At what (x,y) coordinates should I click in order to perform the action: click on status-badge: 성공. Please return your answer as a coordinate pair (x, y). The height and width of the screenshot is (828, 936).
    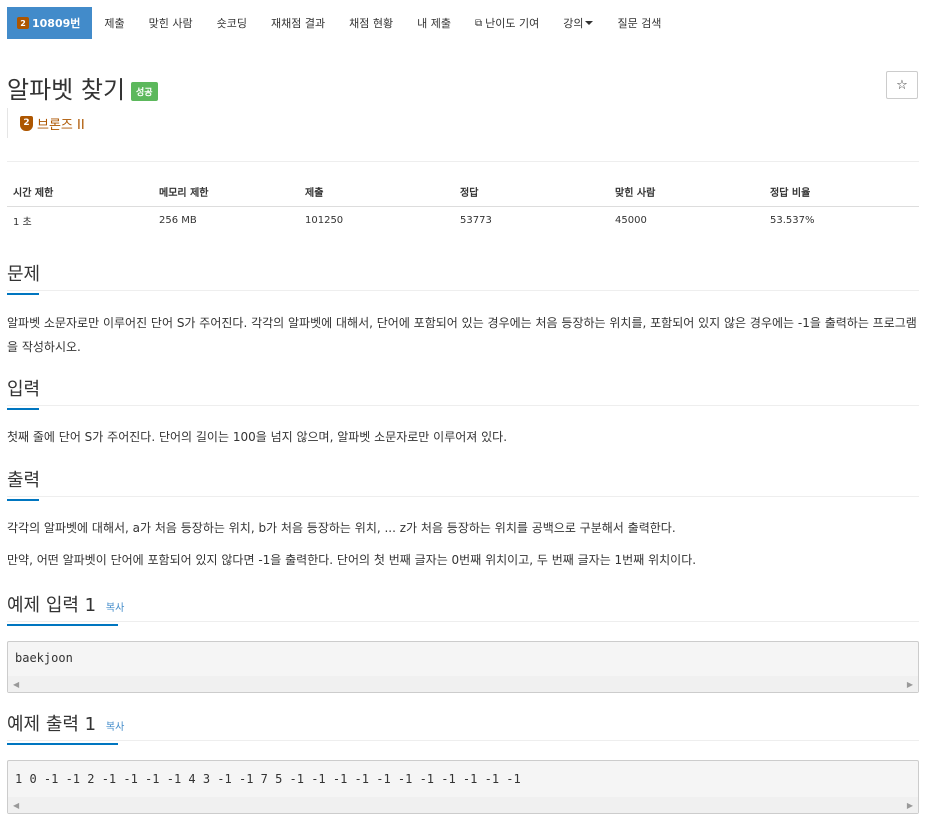
    Looking at the image, I should click on (144, 91).